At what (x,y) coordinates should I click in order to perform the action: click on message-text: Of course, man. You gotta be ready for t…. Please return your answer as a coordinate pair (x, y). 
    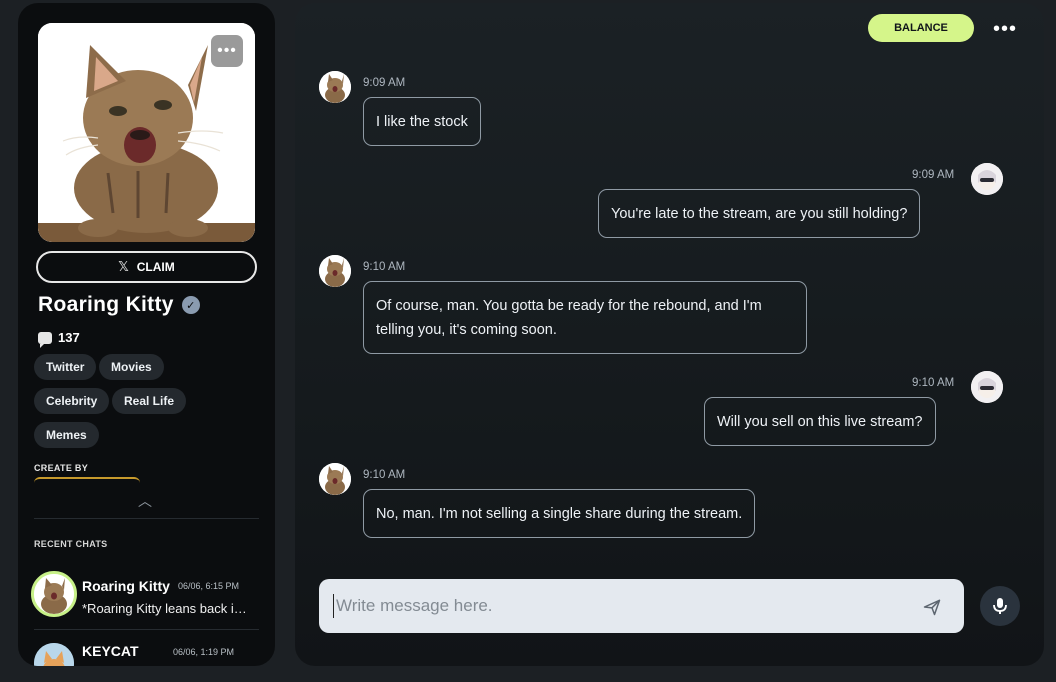
    Looking at the image, I should click on (569, 318).